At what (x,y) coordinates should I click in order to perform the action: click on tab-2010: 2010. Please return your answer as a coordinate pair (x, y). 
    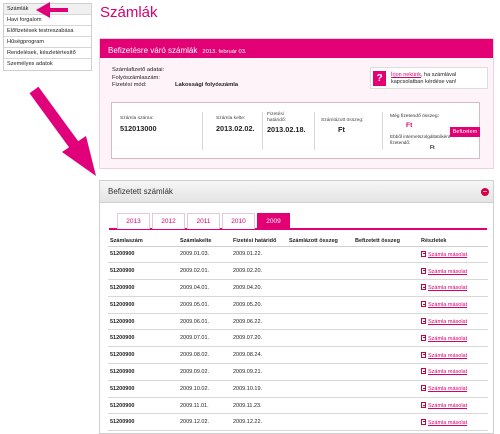
    Looking at the image, I should click on (238, 221).